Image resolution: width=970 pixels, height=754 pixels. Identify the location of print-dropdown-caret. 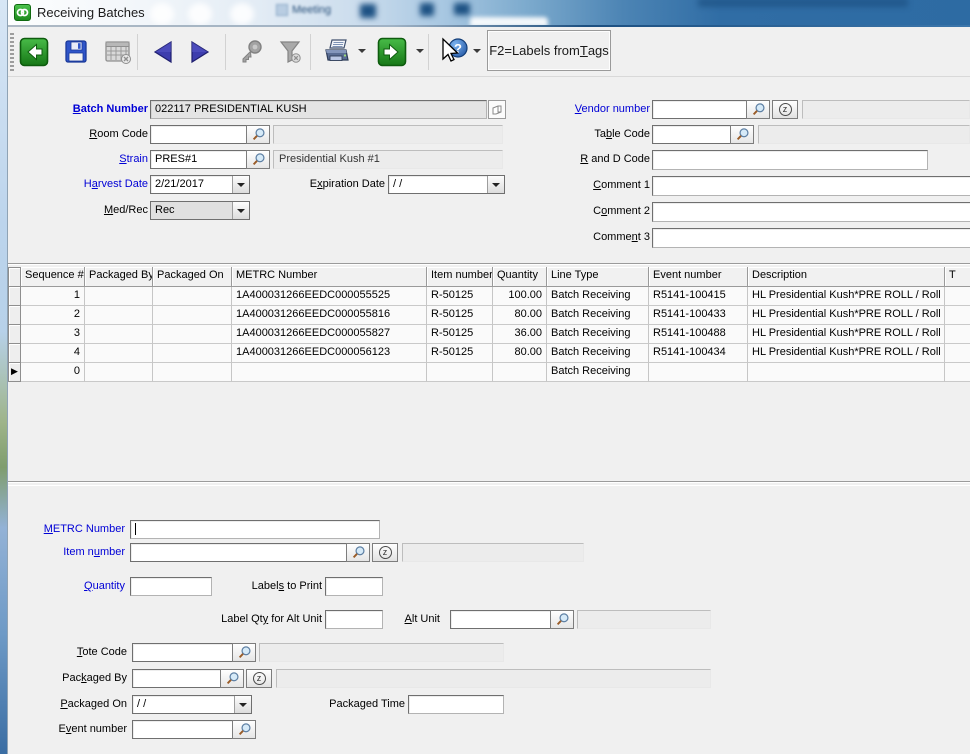
(362, 51).